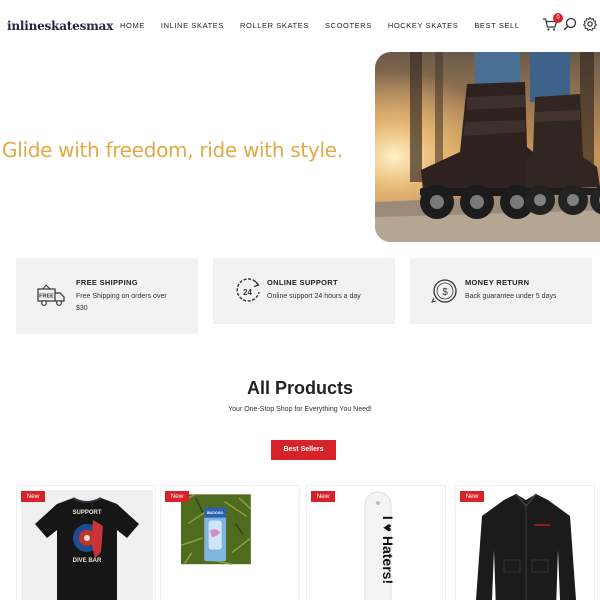 The image size is (600, 600). What do you see at coordinates (299, 388) in the screenshot?
I see `section-title: All Products` at bounding box center [299, 388].